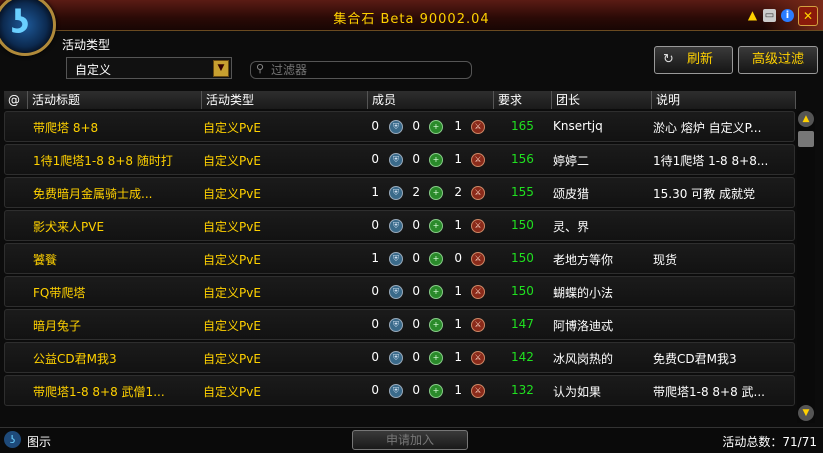 This screenshot has width=823, height=453. I want to click on row-leader: 颂皮猎, so click(571, 194).